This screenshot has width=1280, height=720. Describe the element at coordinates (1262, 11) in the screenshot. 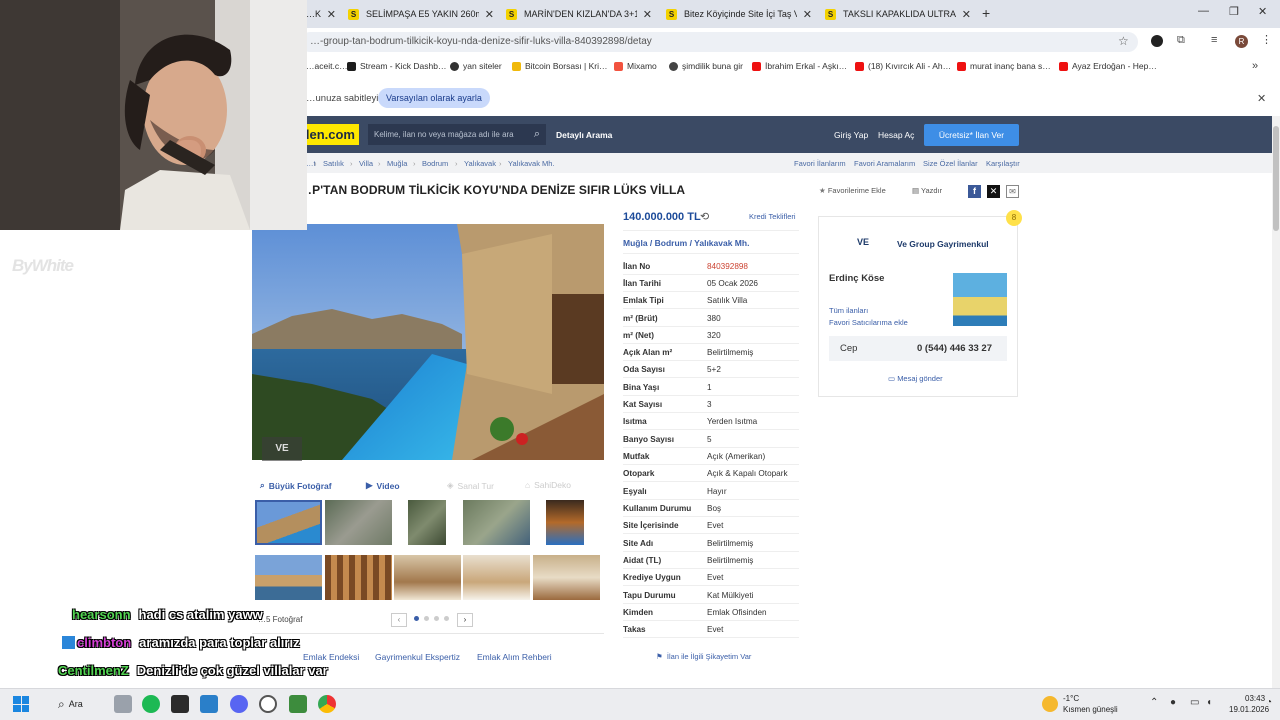

I see `close-window-icon: ✕` at that location.